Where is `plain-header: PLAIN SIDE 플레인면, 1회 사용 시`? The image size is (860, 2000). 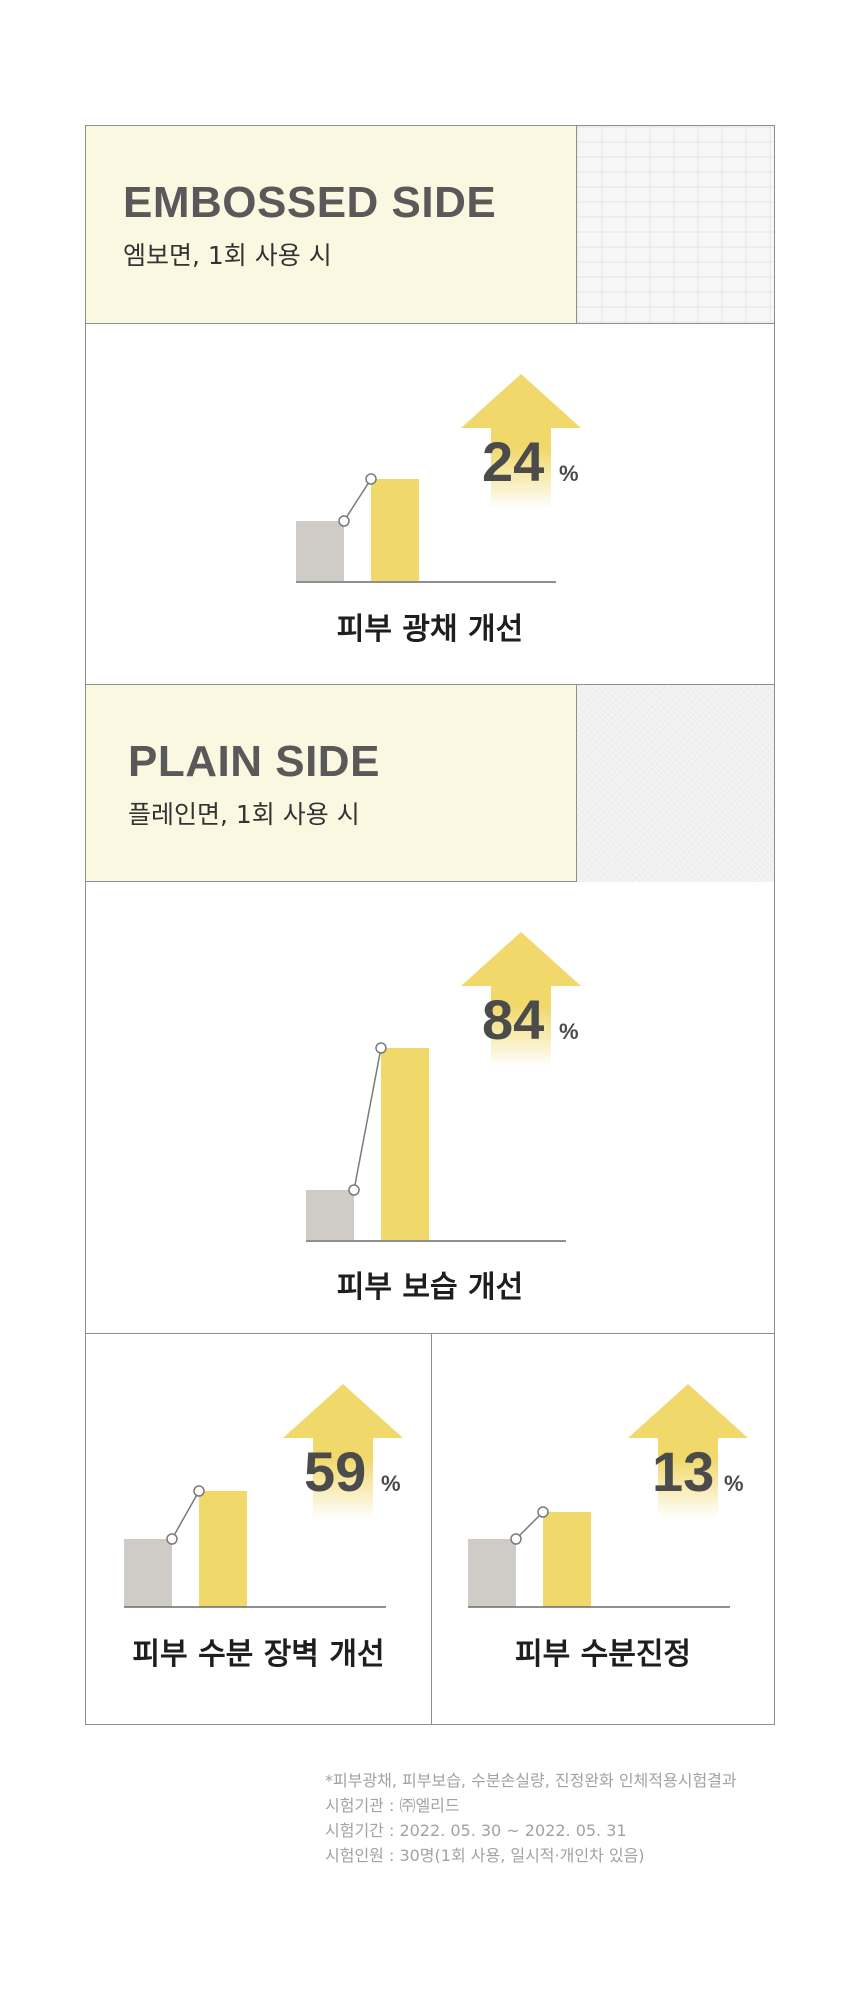
plain-header: PLAIN SIDE 플레인면, 1회 사용 시 is located at coordinates (430, 783).